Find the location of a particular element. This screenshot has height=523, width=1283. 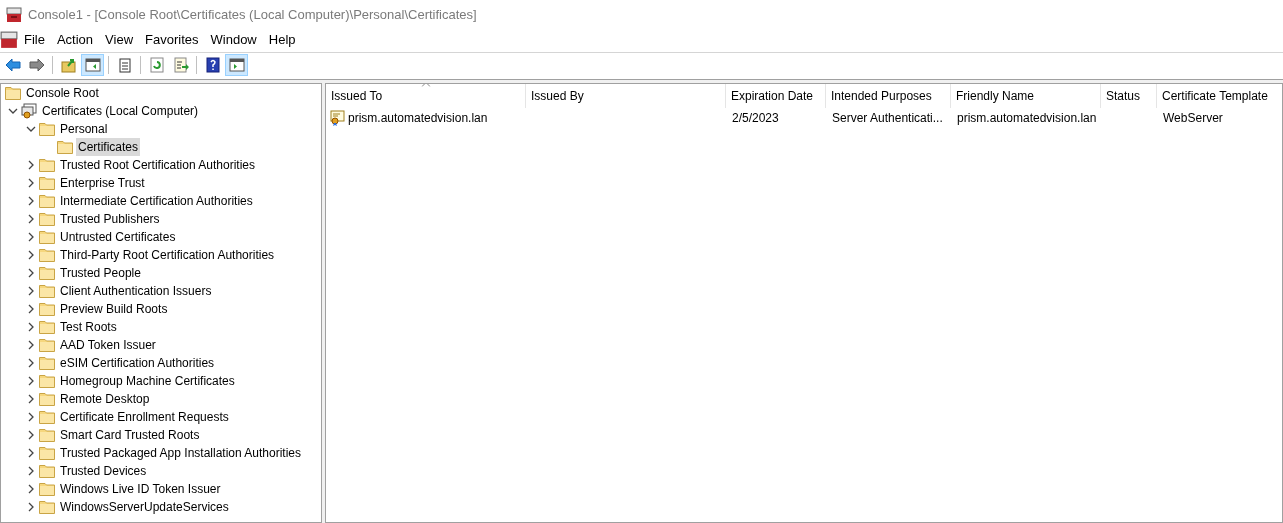

tree-item: Windows Live ID Token Issuer is located at coordinates (140, 489).